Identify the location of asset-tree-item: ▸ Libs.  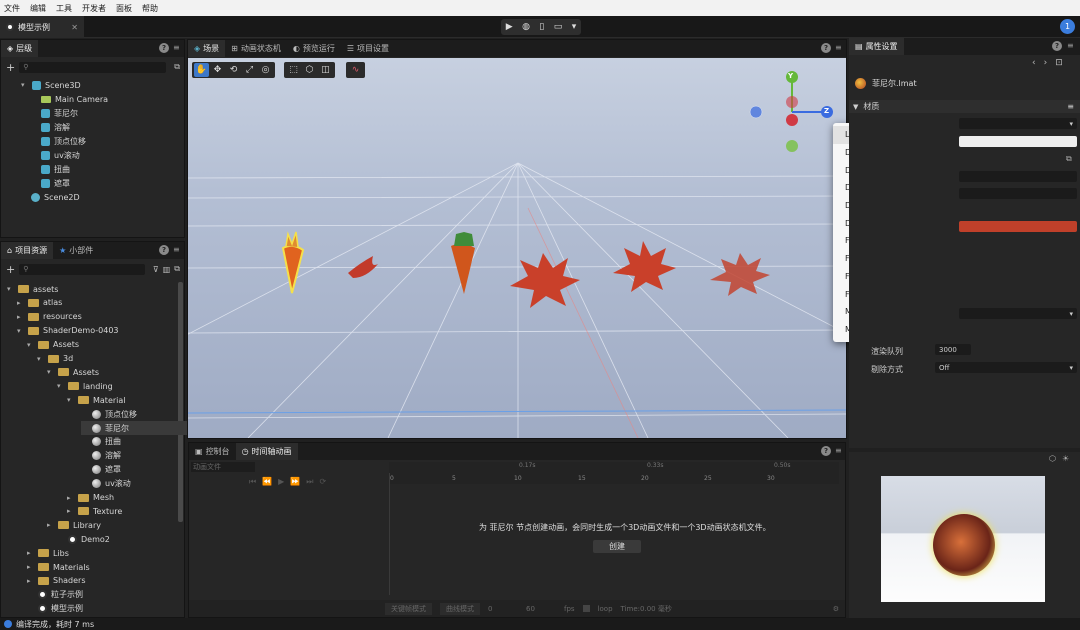
(48, 553).